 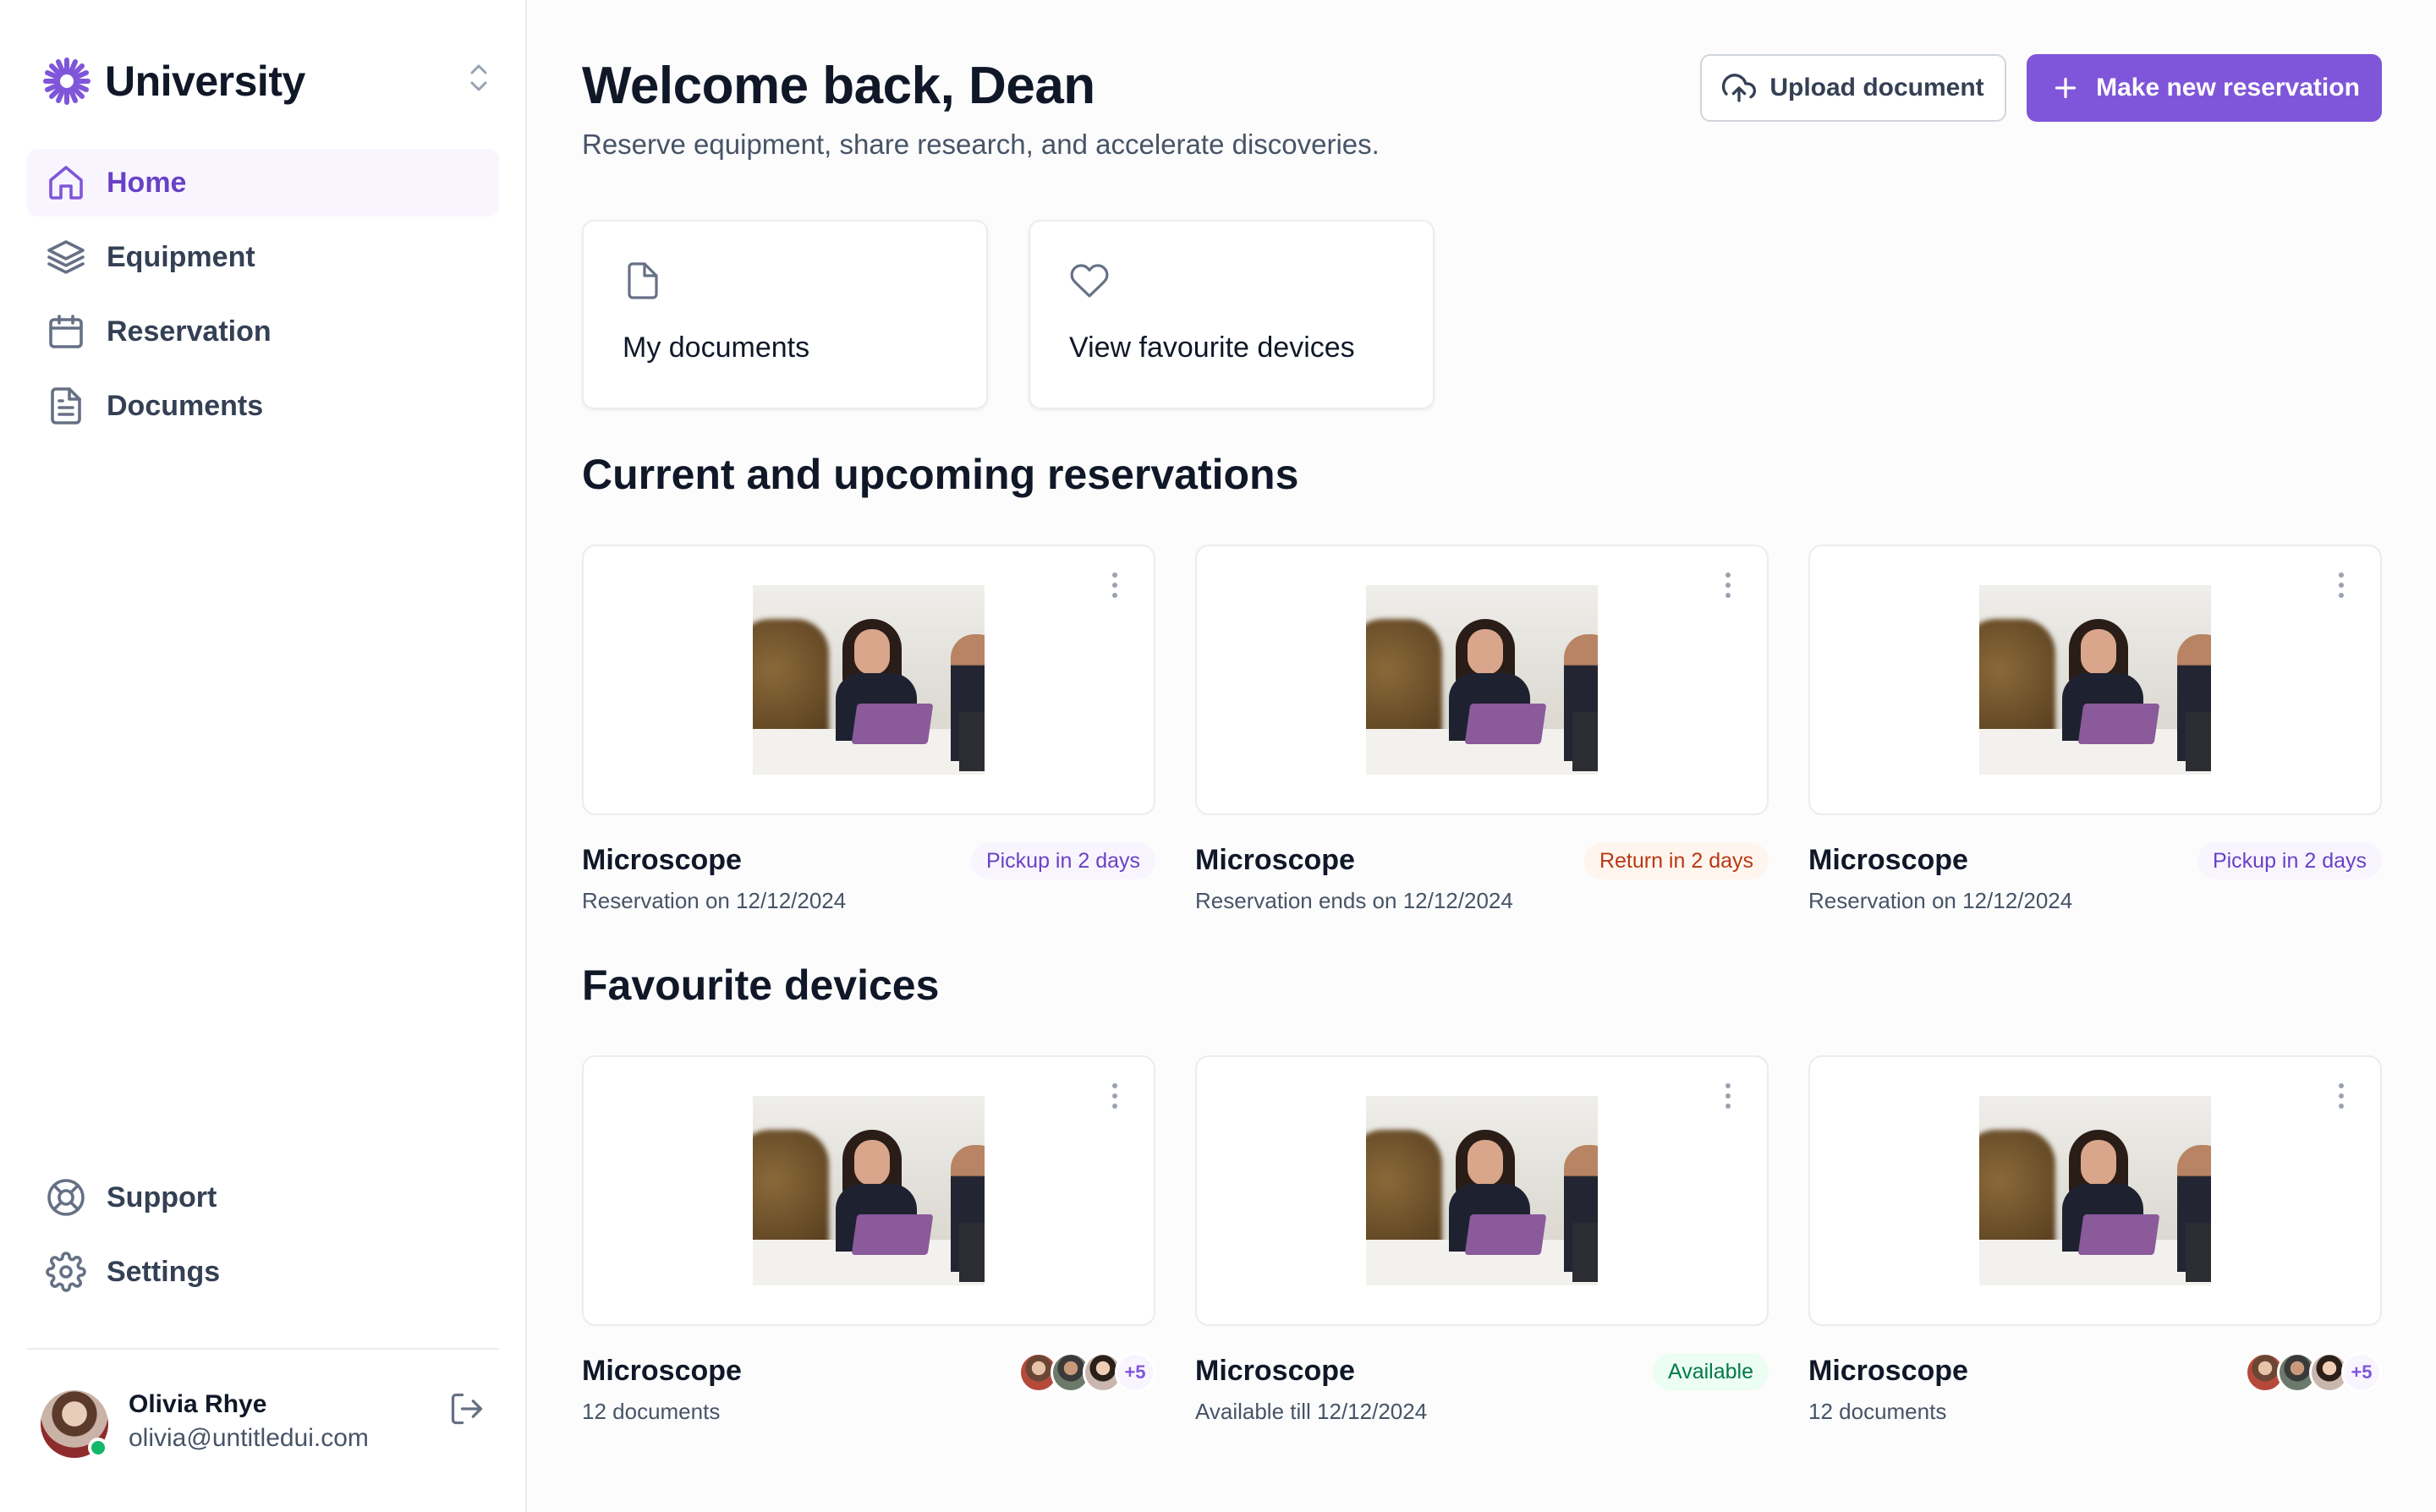 I want to click on sidebar-item-reservation: Reservation, so click(x=263, y=331).